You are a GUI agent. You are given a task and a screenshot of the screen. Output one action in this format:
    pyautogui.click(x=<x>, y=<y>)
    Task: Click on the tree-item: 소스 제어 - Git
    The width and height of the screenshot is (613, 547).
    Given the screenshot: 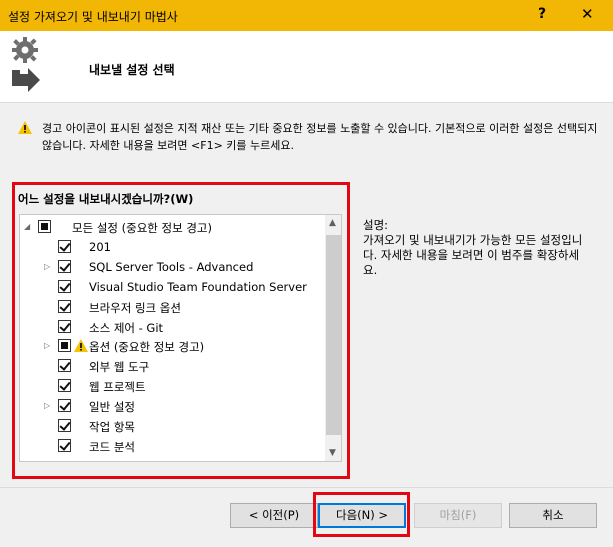 What is the action you would take?
    pyautogui.click(x=173, y=327)
    